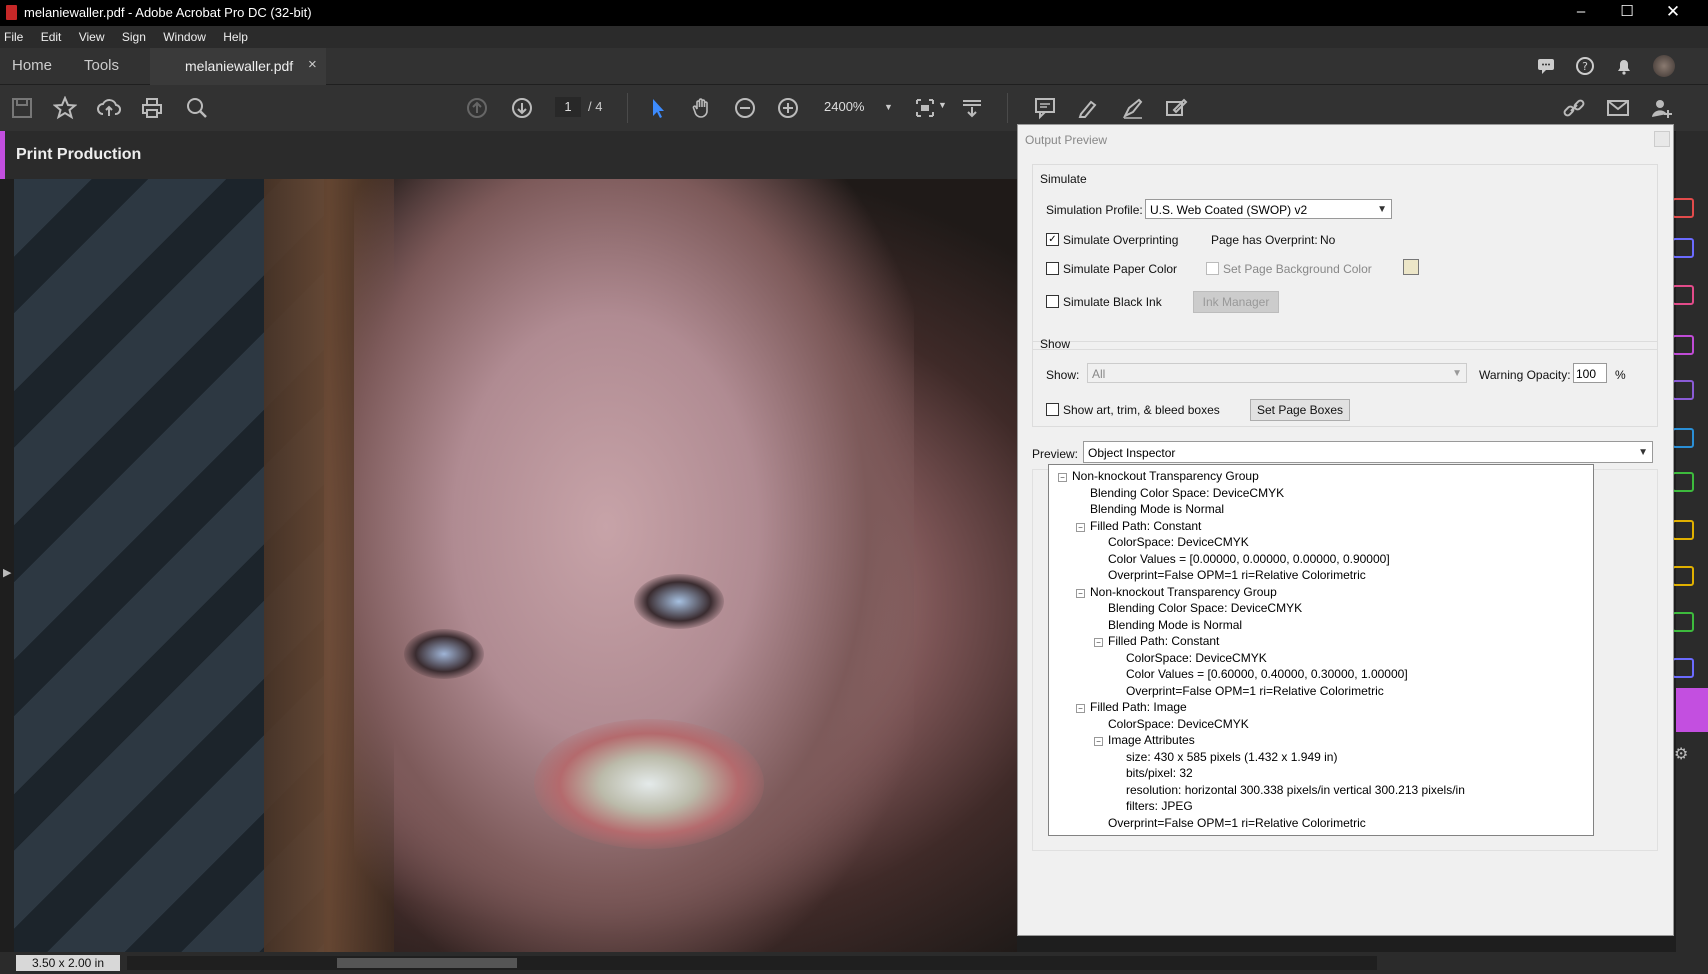  I want to click on tab-document: melaniewaller.pdf ×, so click(238, 67).